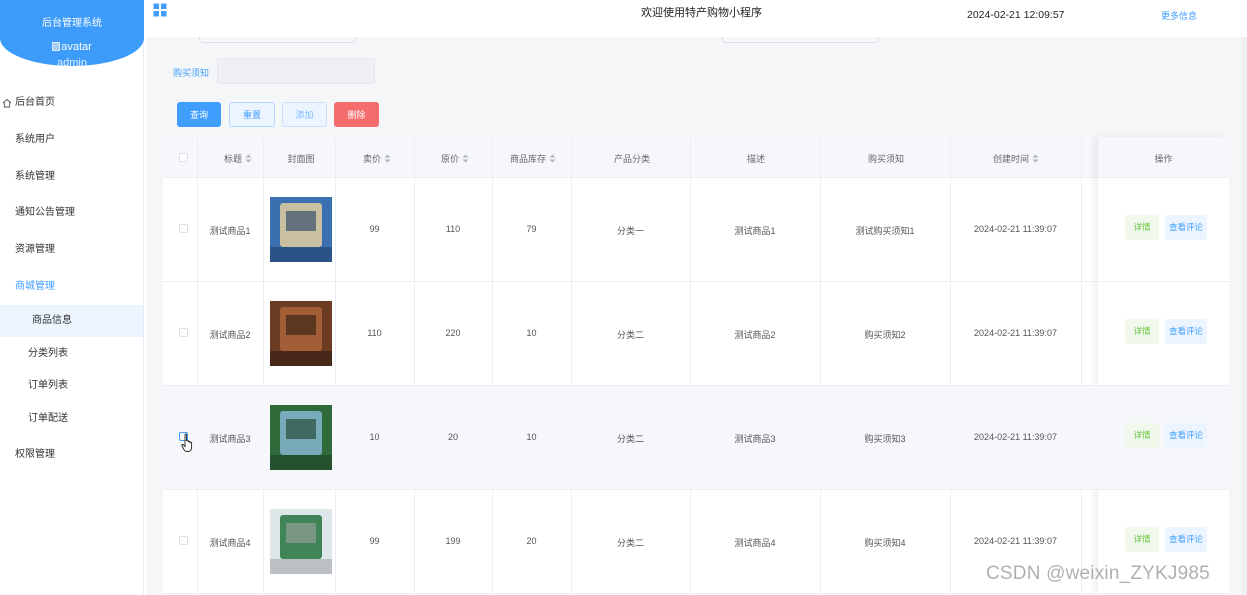 The height and width of the screenshot is (595, 1247). What do you see at coordinates (71, 419) in the screenshot?
I see `sidebar-item-delivery: 订单配送` at bounding box center [71, 419].